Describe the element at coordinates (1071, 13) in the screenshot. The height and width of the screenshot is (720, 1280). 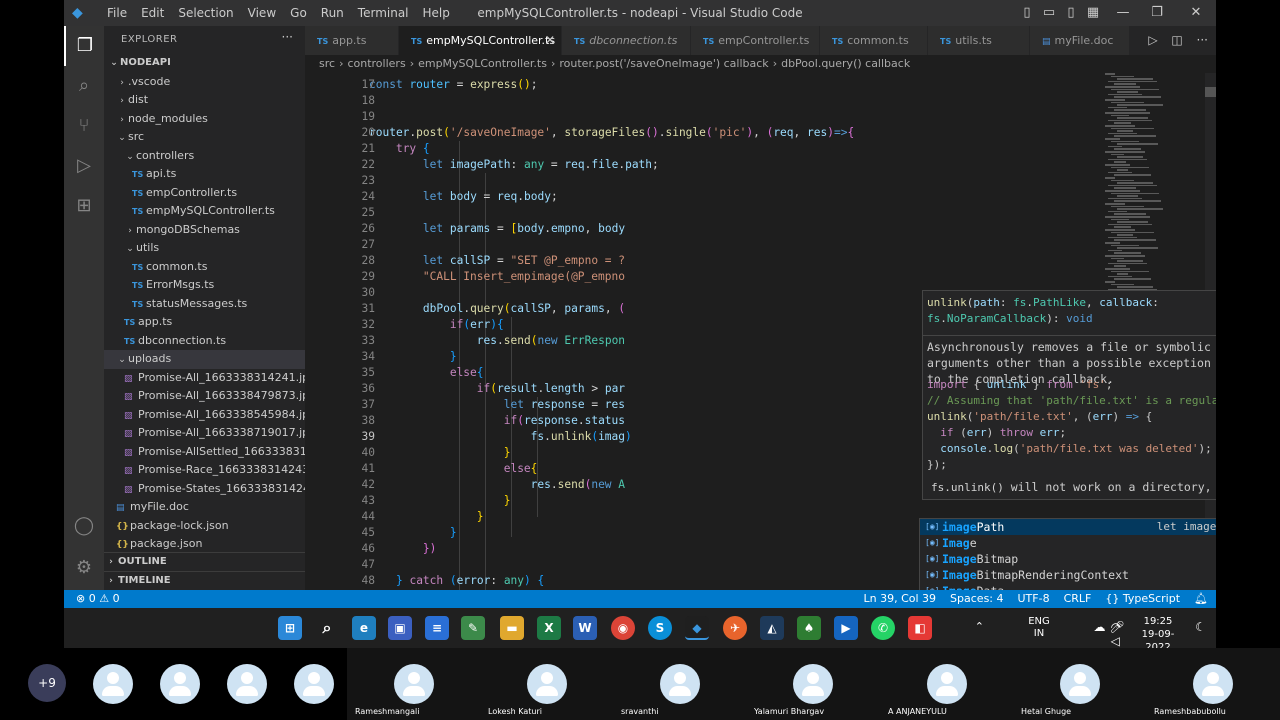
I see `toggle-secondary-sidebar-icon: ▯` at that location.